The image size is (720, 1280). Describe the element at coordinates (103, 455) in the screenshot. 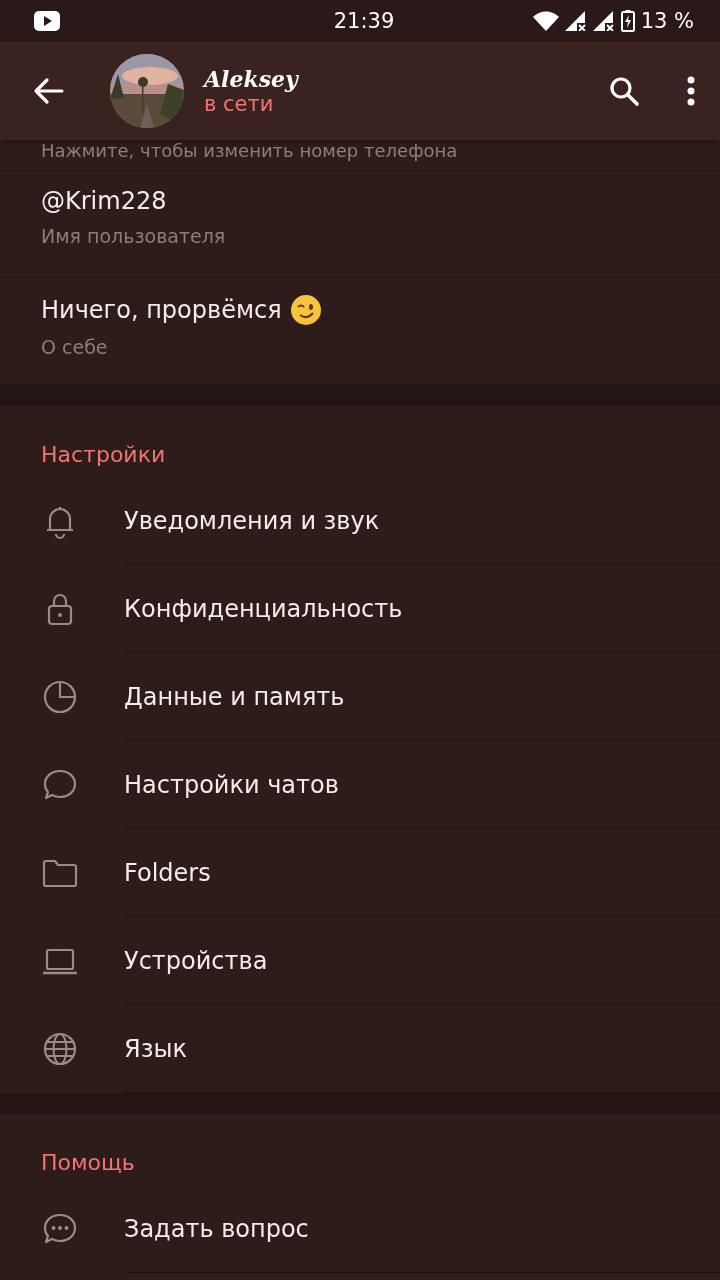

I see `section-title: Настройки` at that location.